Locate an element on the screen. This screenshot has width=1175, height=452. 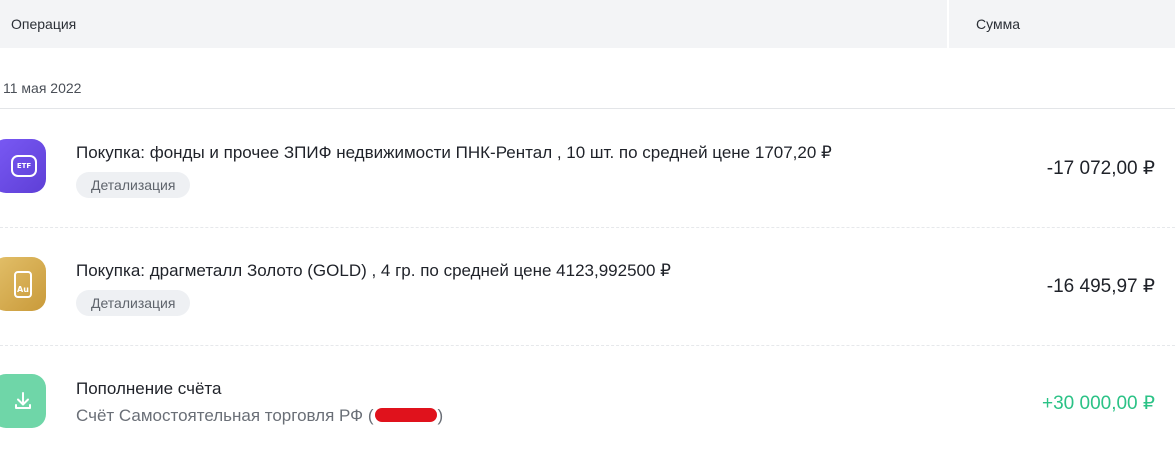
account-suffix: ) is located at coordinates (440, 415).